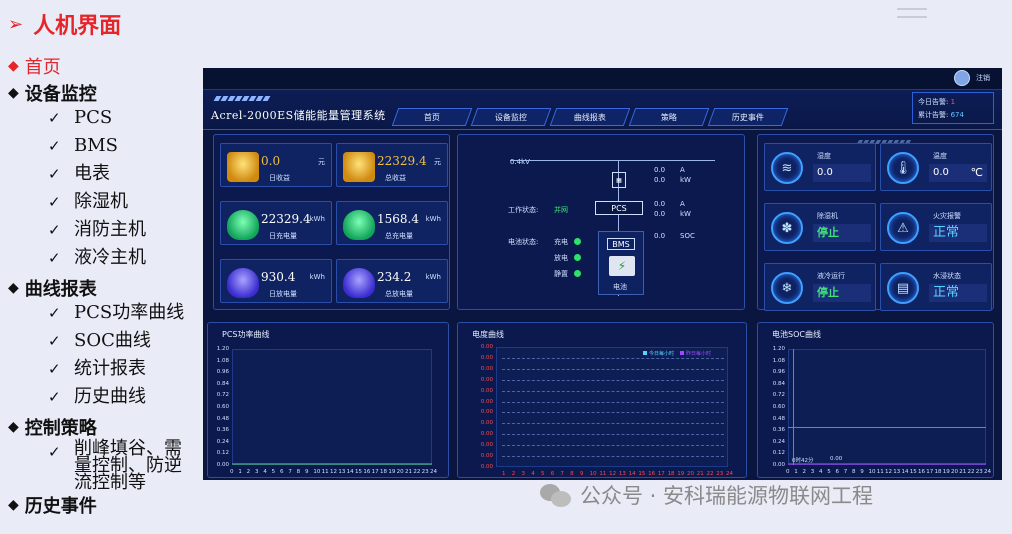  I want to click on y-tick-label: 0.60, so click(778, 407).